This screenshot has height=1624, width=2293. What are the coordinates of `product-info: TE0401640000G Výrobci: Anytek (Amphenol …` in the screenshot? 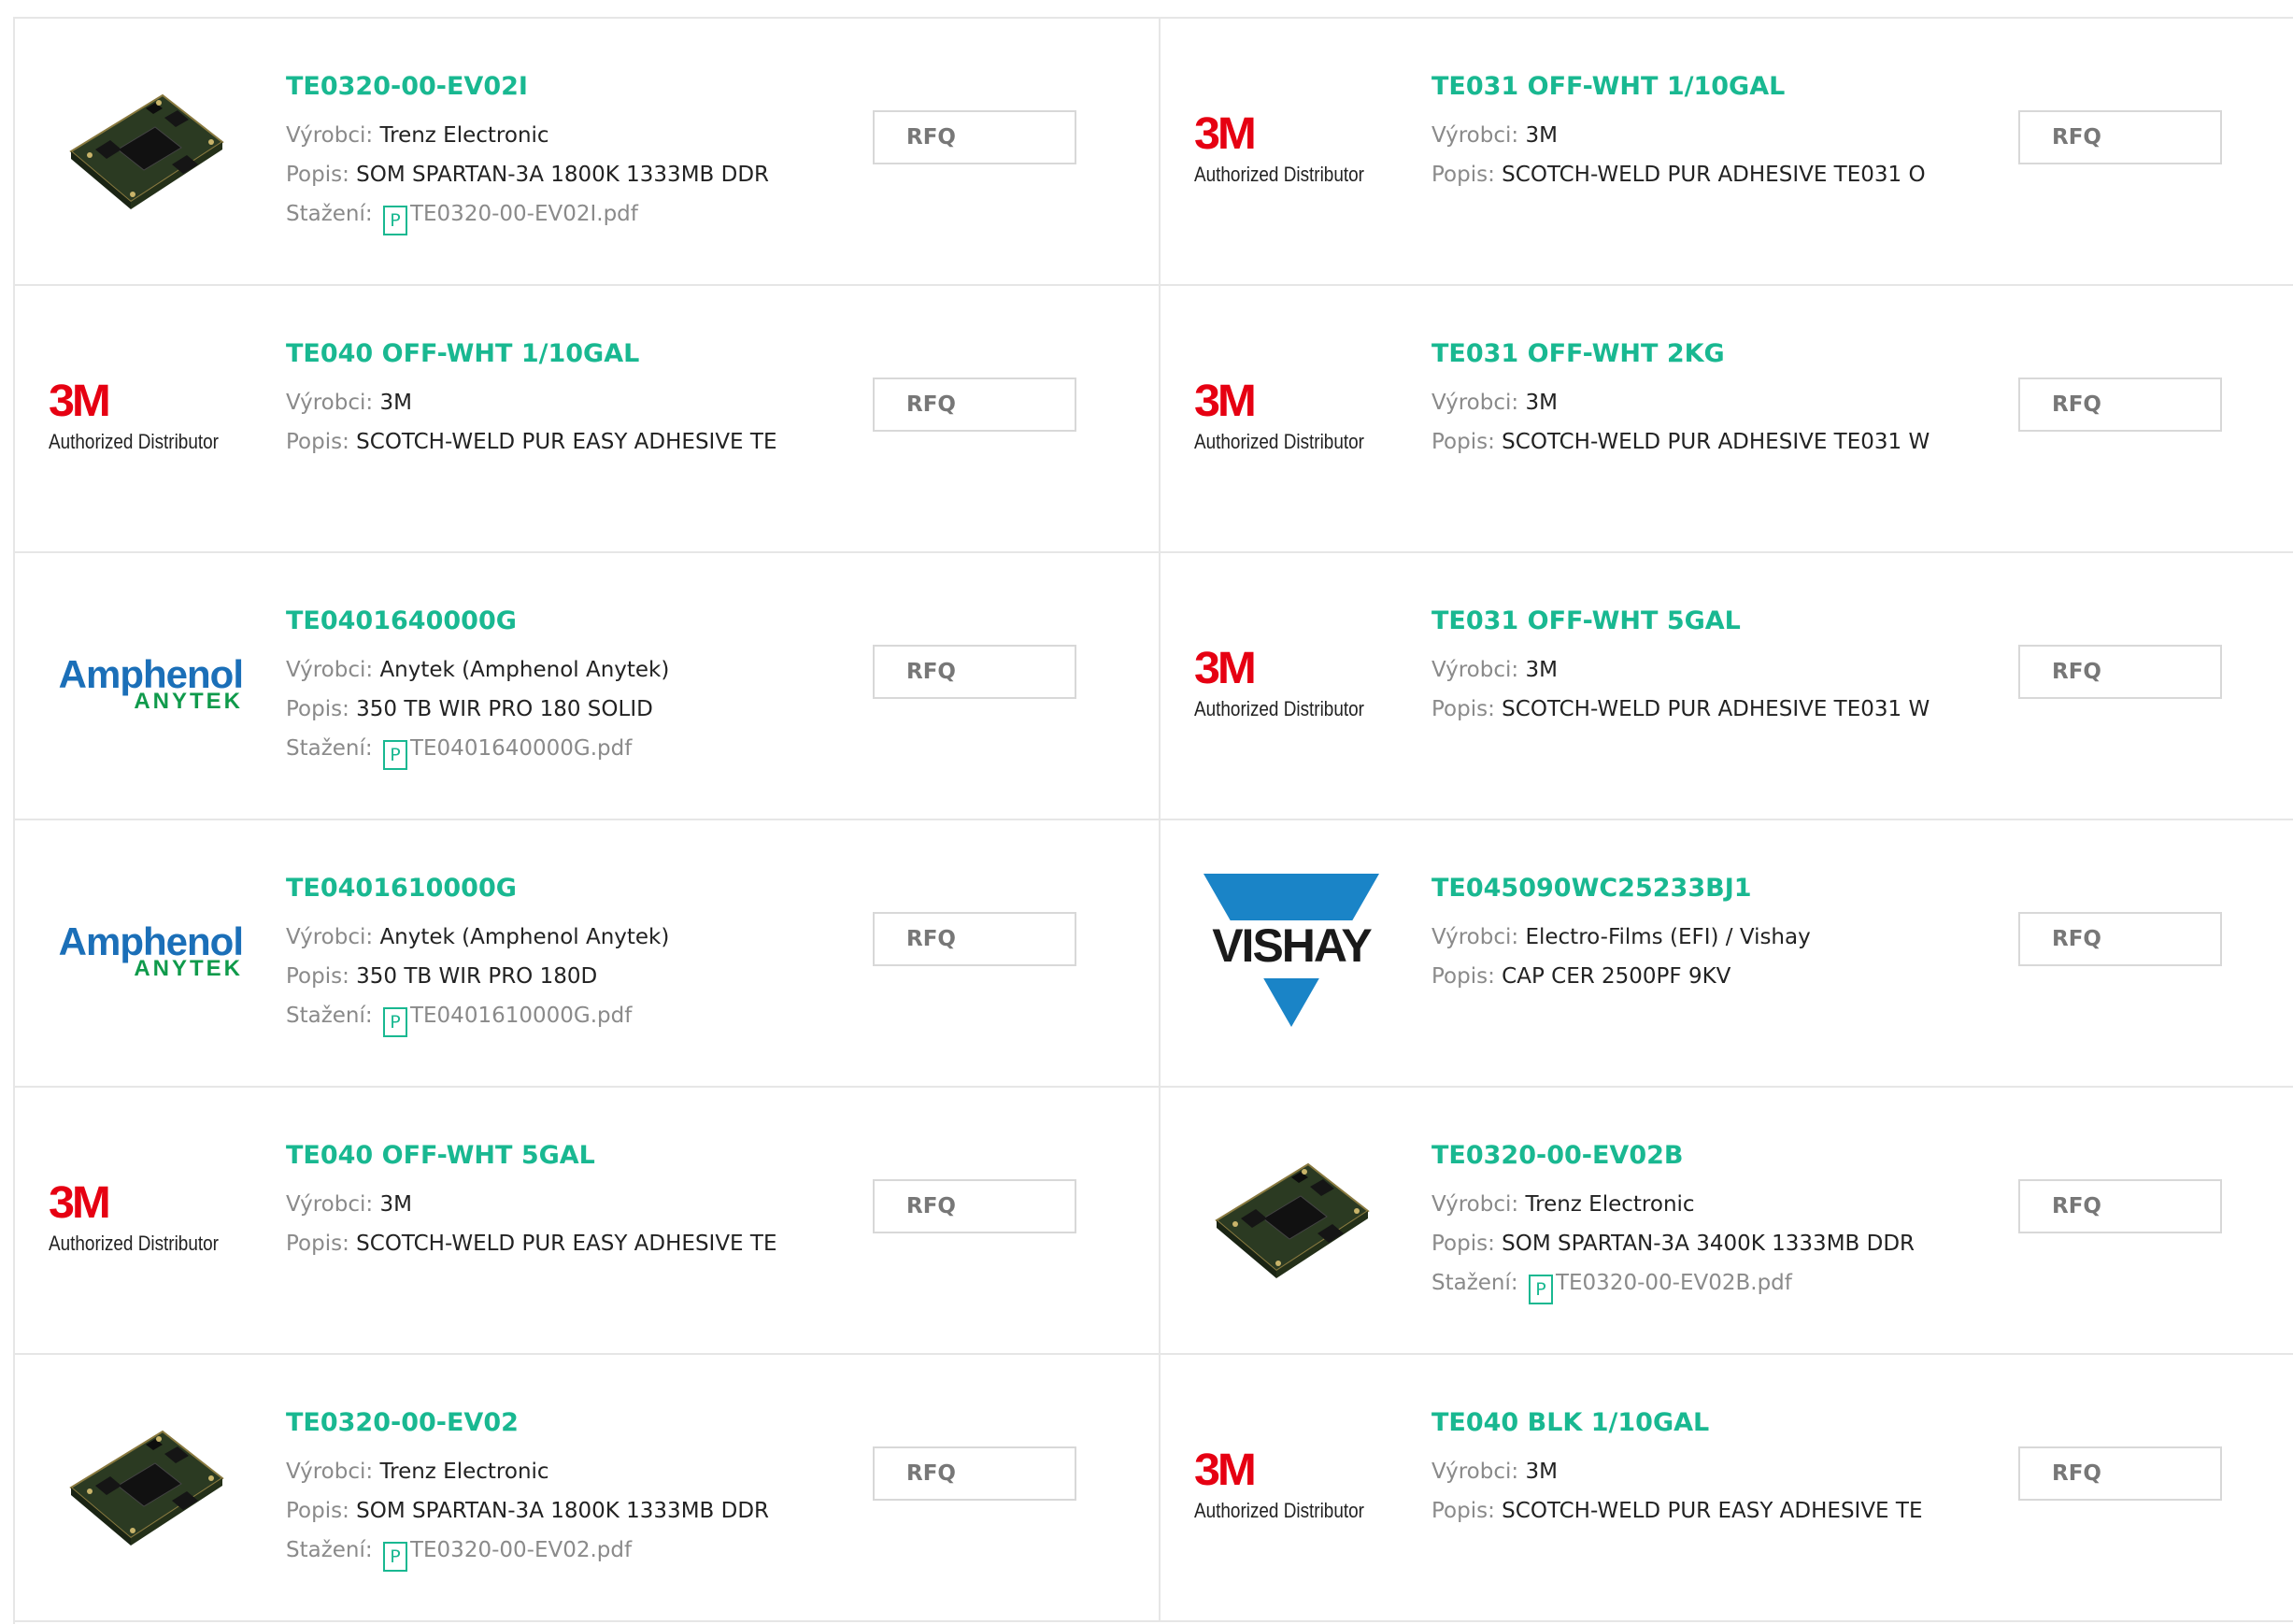 It's located at (566, 687).